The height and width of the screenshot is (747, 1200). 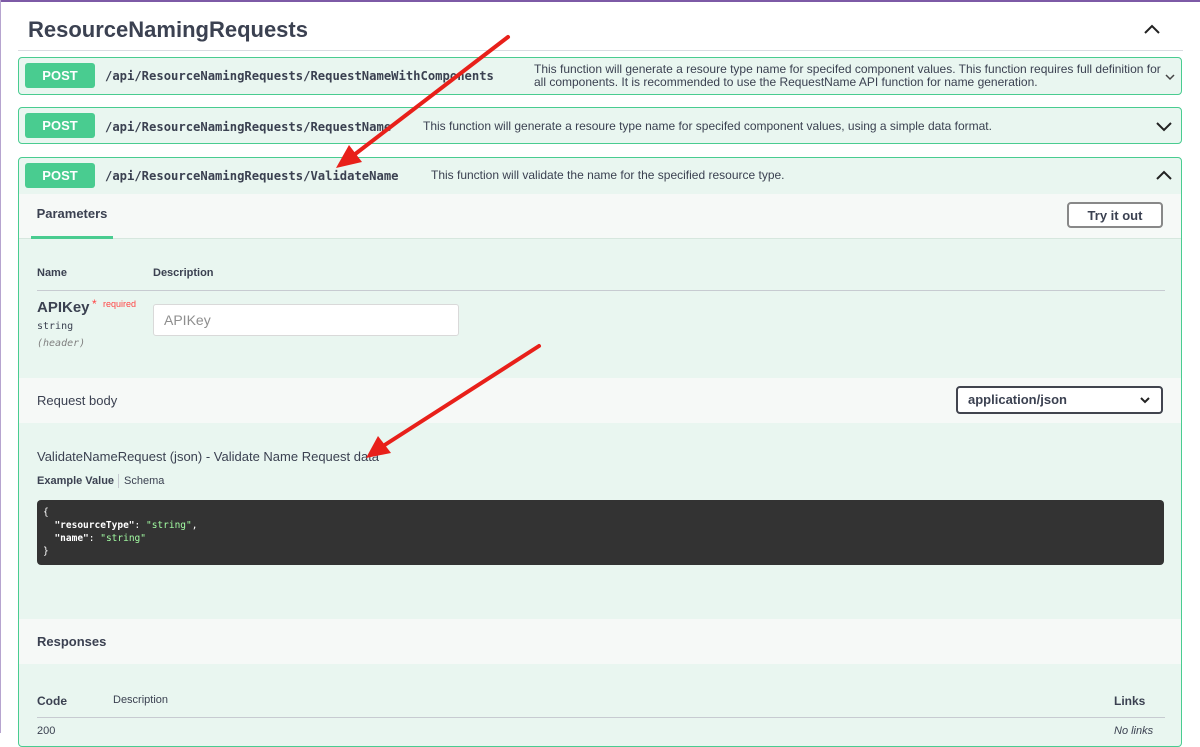 I want to click on content-type-select: application/json, so click(x=1059, y=400).